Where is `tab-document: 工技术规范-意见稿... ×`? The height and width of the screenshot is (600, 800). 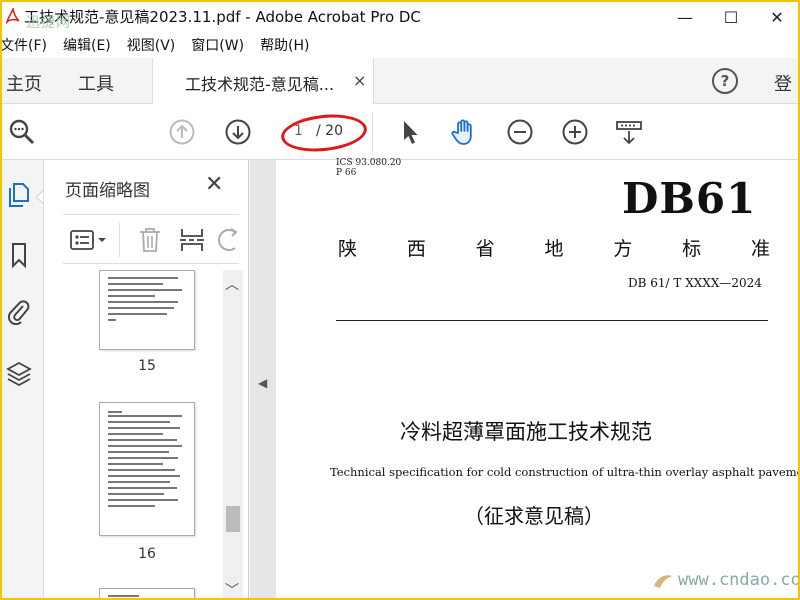
tab-document: 工技术规范-意见稿... × is located at coordinates (263, 81).